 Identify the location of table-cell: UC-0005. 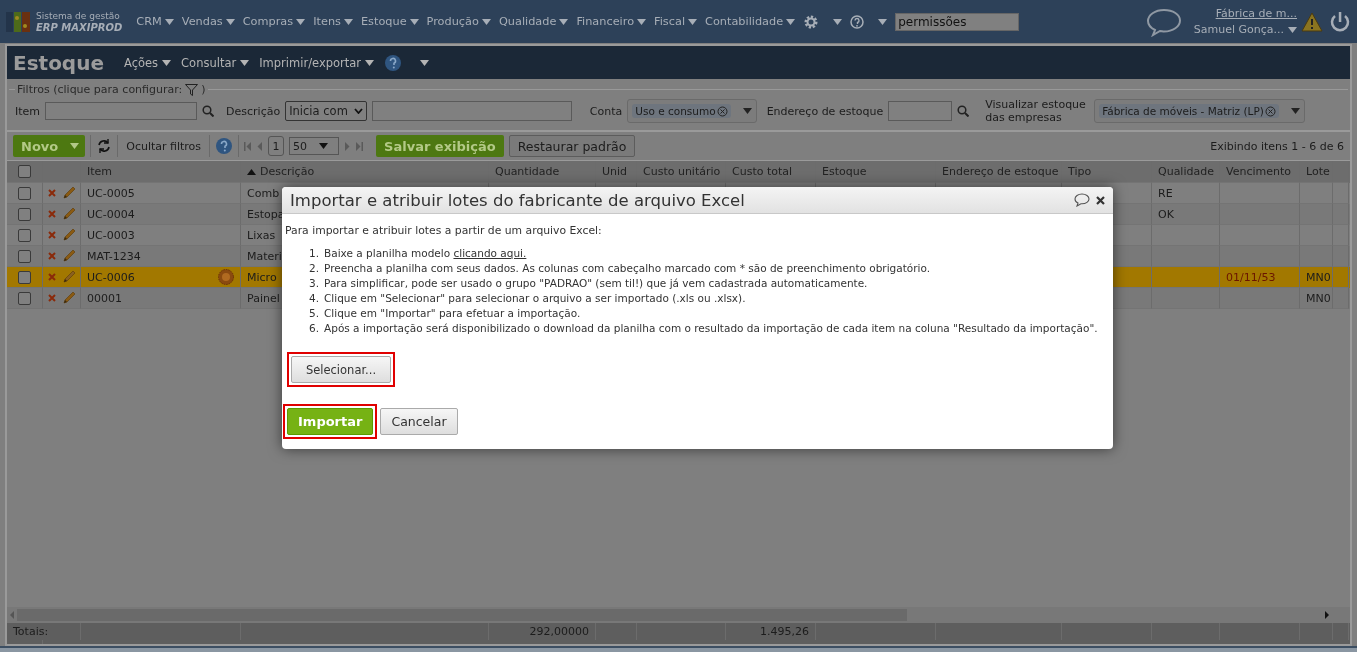
(111, 193).